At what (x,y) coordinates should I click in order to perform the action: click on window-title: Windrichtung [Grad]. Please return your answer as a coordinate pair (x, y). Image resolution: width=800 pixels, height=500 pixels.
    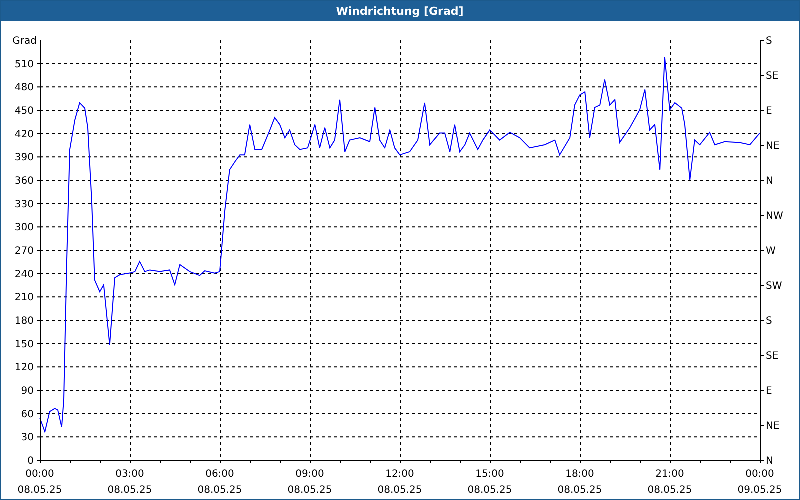
    Looking at the image, I should click on (400, 11).